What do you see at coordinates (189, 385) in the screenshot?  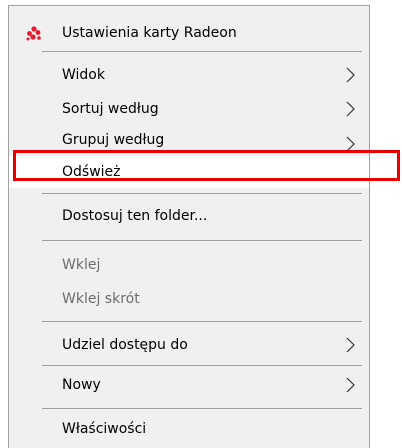 I see `menu-item-new: Nowy` at bounding box center [189, 385].